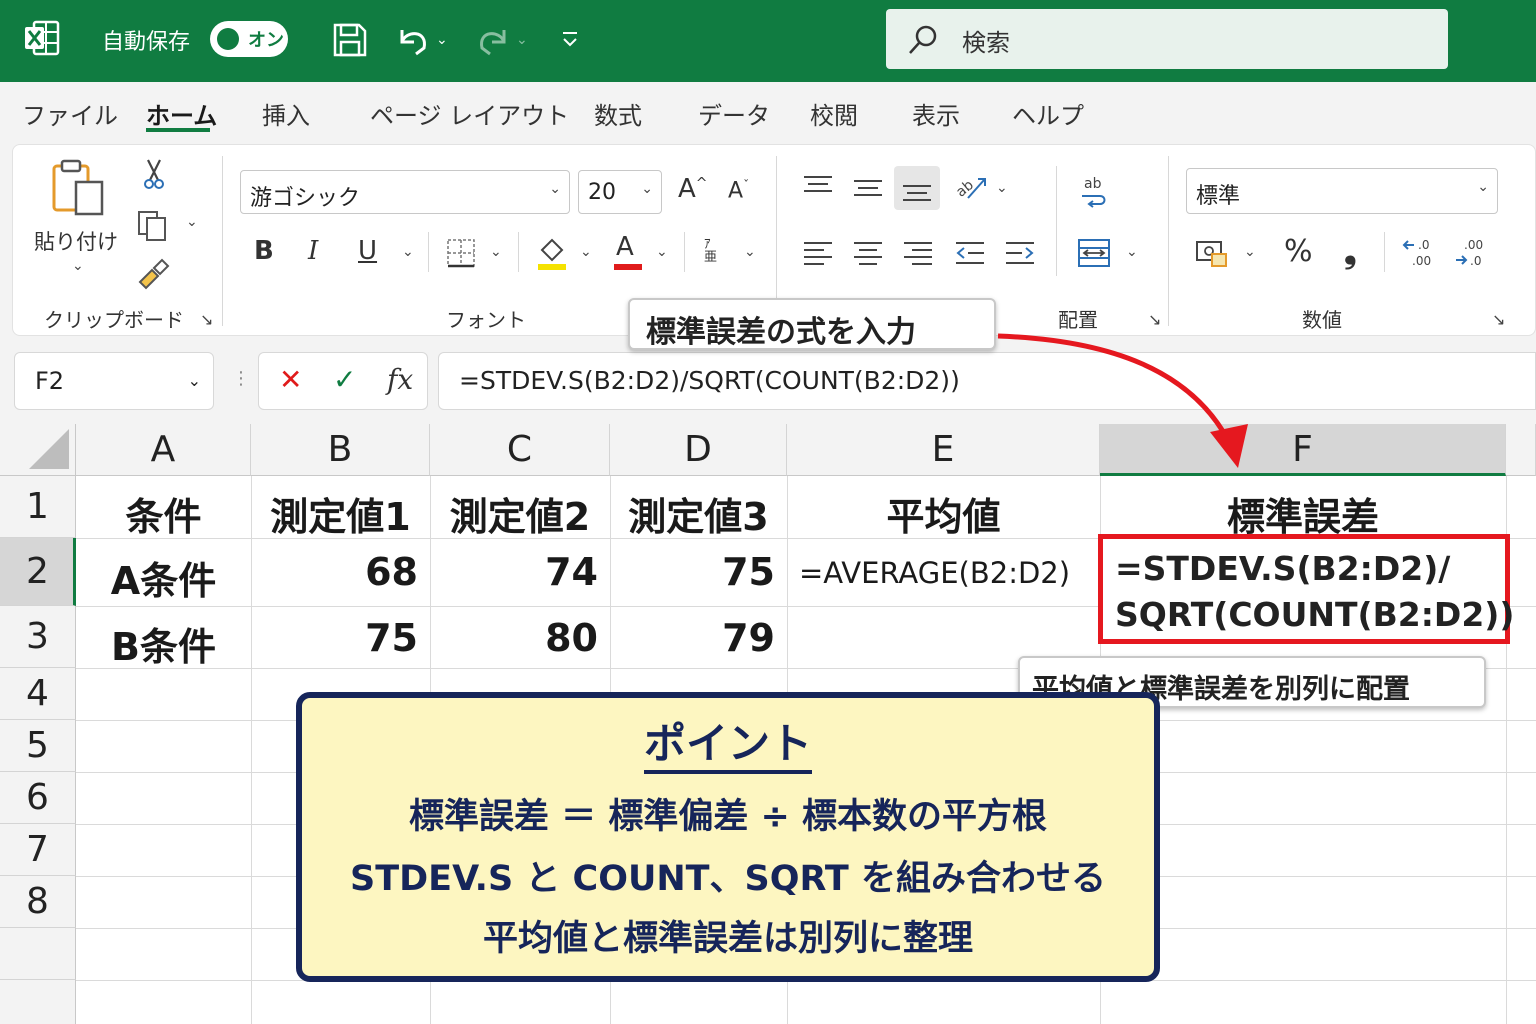 Image resolution: width=1536 pixels, height=1024 pixels. What do you see at coordinates (241, 378) in the screenshot?
I see `formula-bar-grip-icon: ⋮` at bounding box center [241, 378].